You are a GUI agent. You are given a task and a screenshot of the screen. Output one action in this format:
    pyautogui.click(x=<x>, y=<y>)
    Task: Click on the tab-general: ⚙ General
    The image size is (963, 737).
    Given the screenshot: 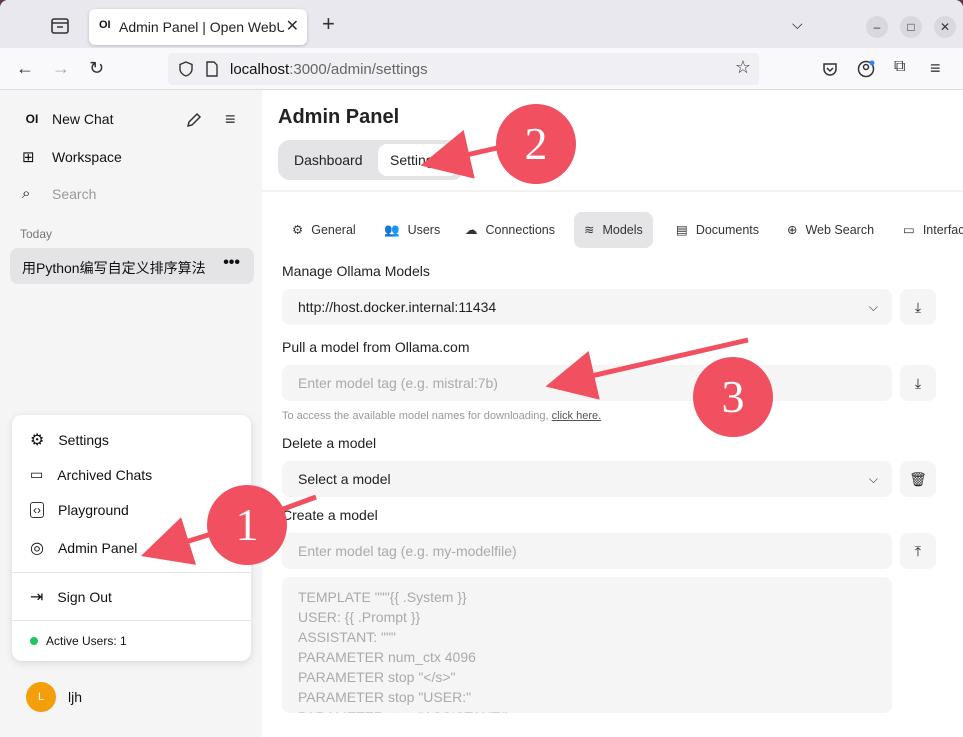 What is the action you would take?
    pyautogui.click(x=324, y=230)
    